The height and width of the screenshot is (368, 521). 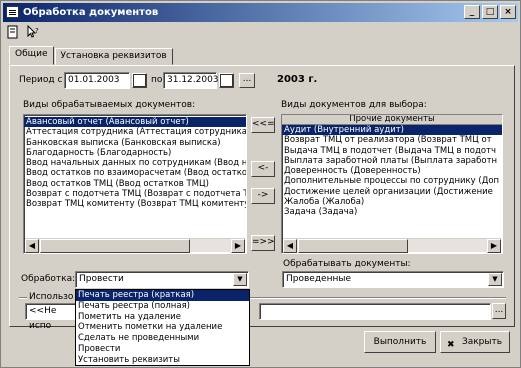 What do you see at coordinates (13, 33) in the screenshot?
I see `document-icon` at bounding box center [13, 33].